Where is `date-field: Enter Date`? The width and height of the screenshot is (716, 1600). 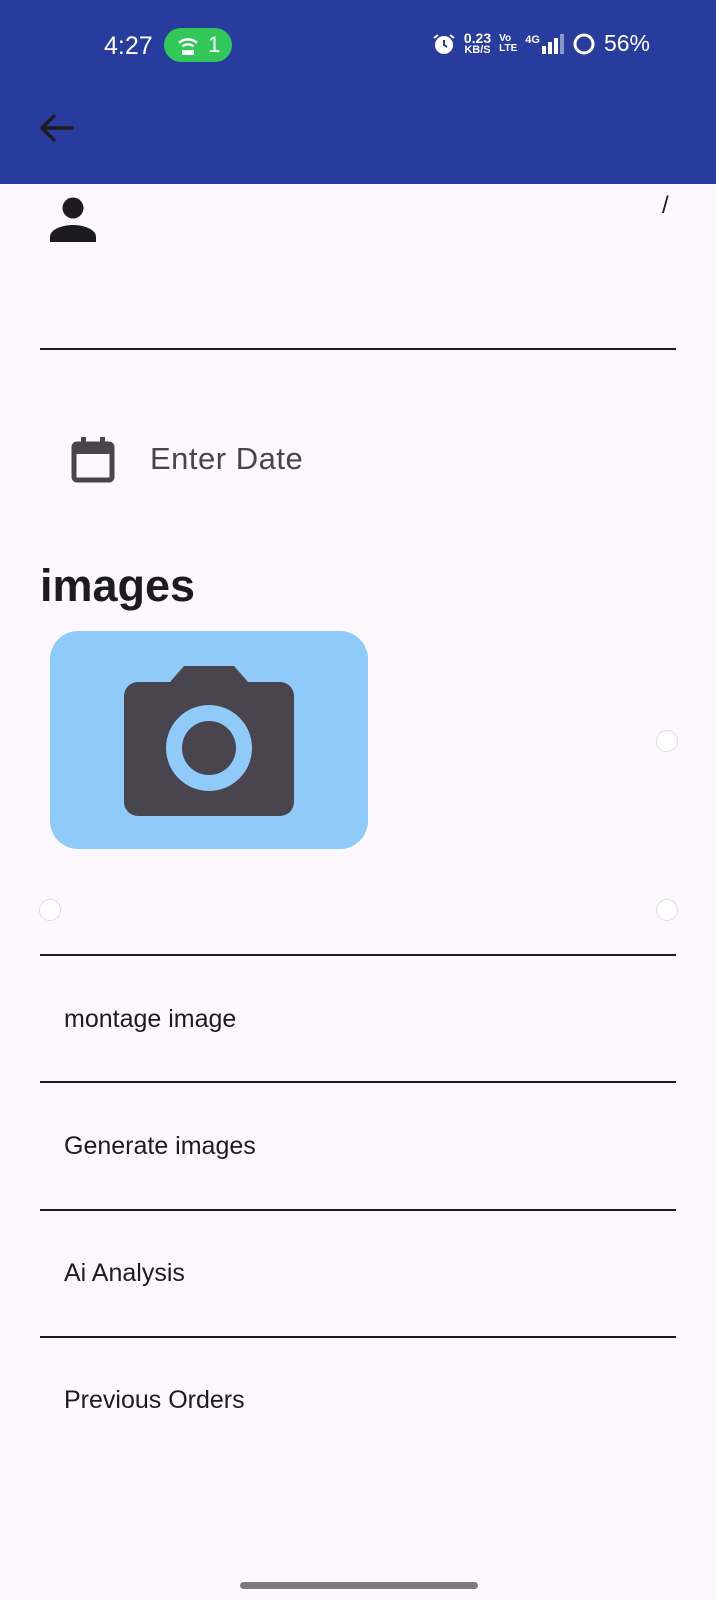 date-field: Enter Date is located at coordinates (186, 459).